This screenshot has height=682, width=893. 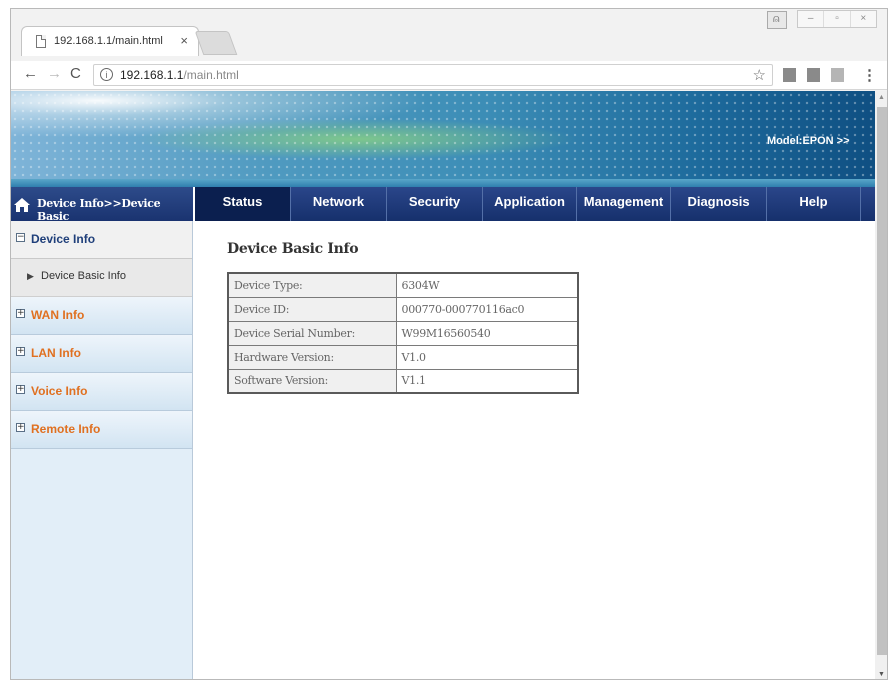 I want to click on new-tab-button, so click(x=216, y=43).